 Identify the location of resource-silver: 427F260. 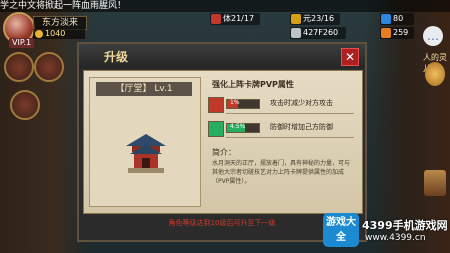
(318, 33).